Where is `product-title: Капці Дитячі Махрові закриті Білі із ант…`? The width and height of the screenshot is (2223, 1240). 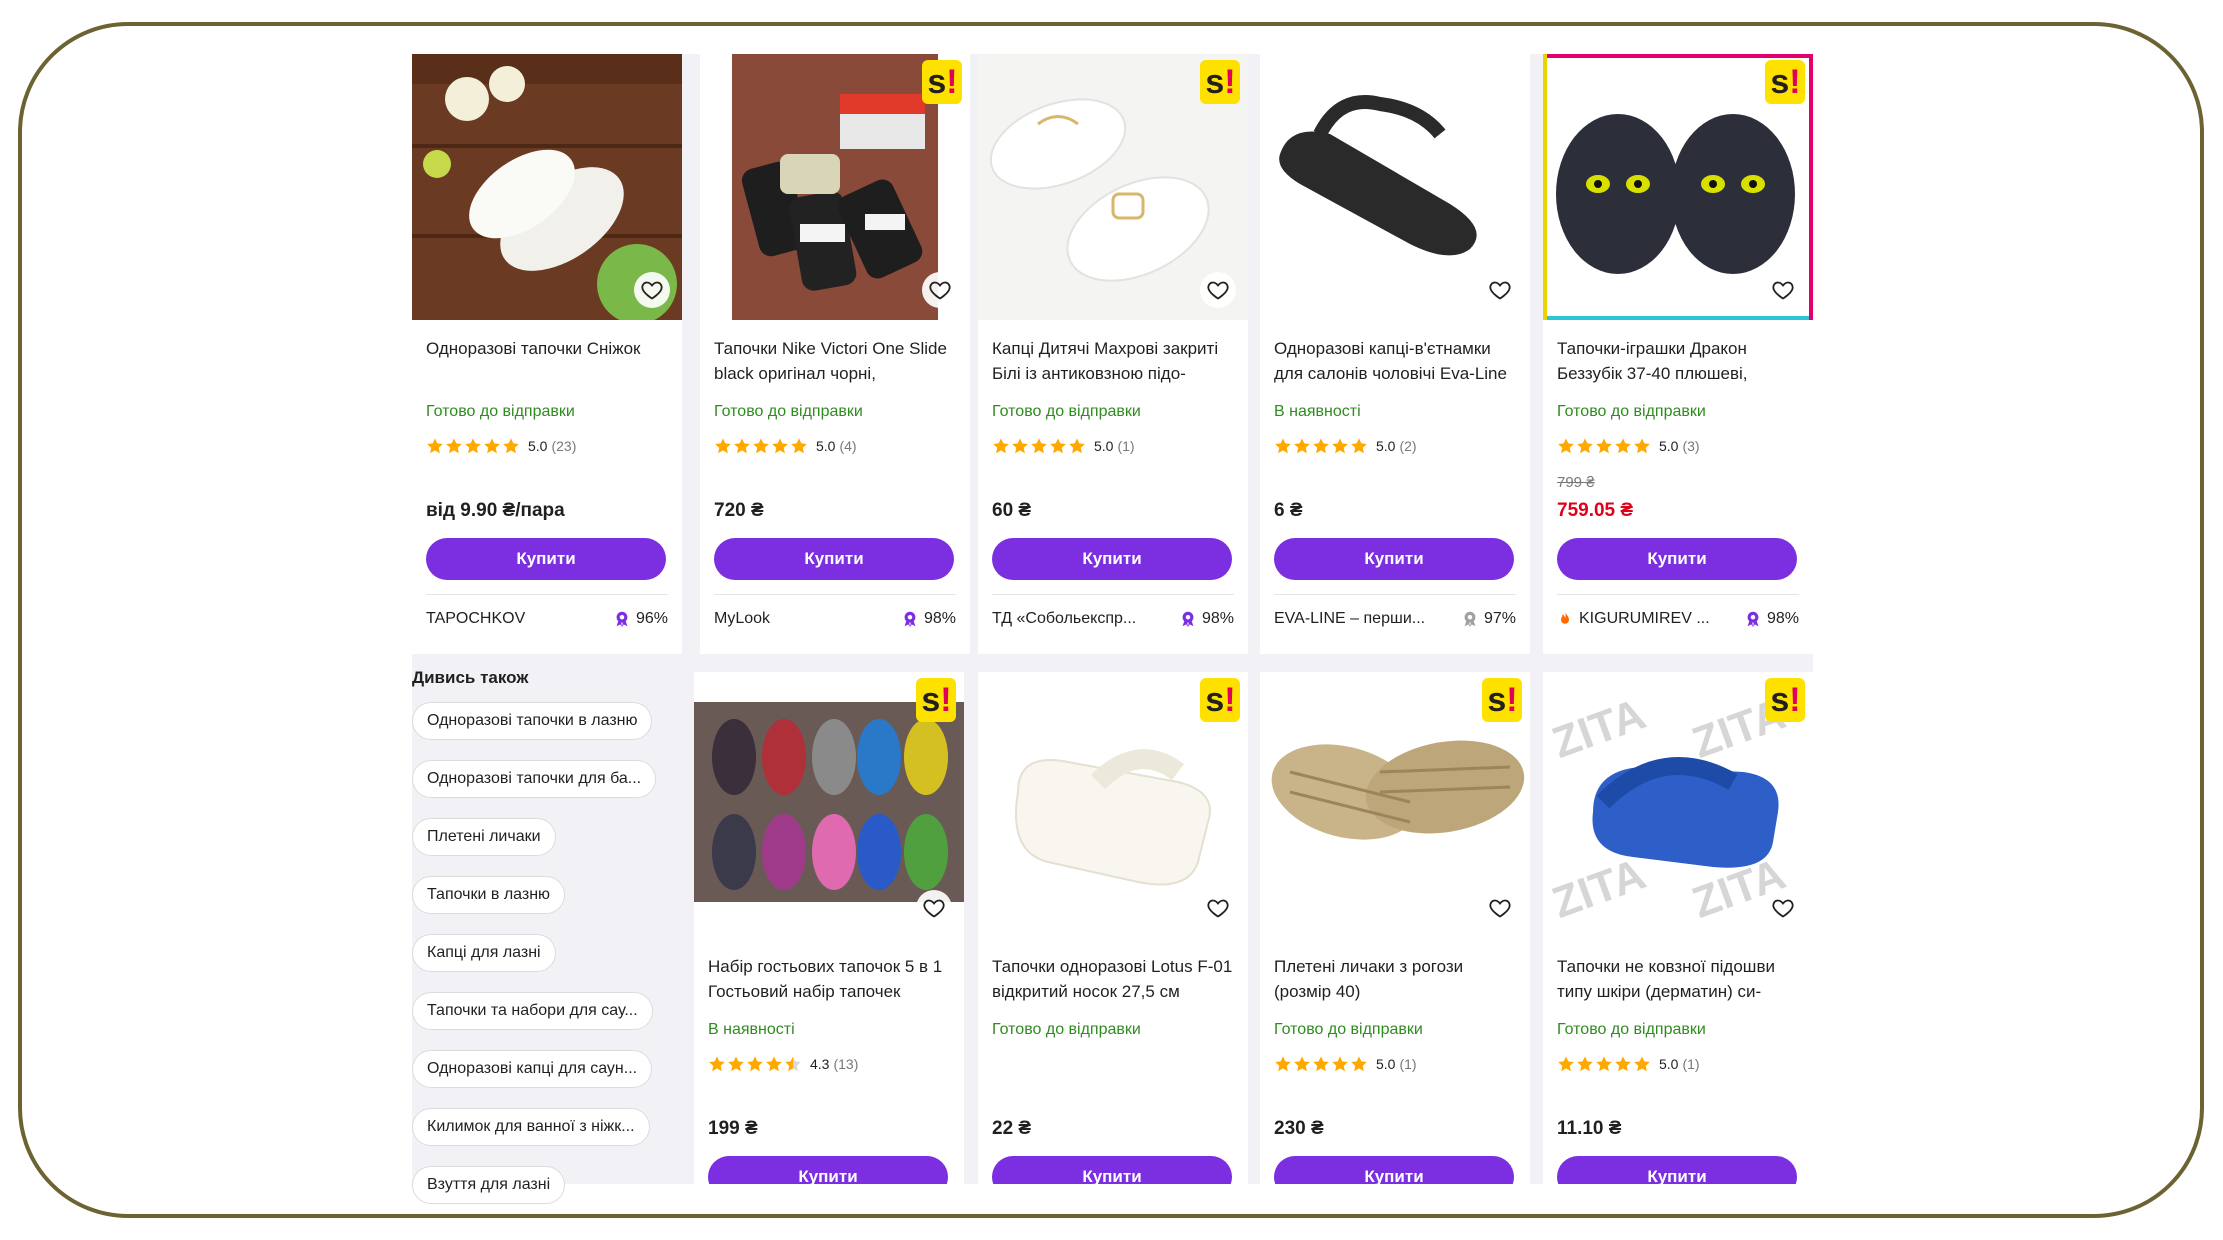 product-title: Капці Дитячі Махрові закриті Білі із ант… is located at coordinates (1115, 362).